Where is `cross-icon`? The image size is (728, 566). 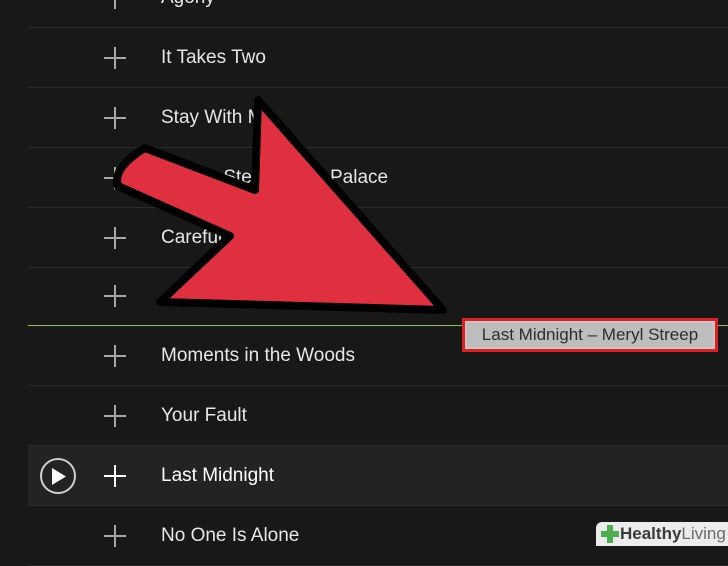 cross-icon is located at coordinates (610, 534).